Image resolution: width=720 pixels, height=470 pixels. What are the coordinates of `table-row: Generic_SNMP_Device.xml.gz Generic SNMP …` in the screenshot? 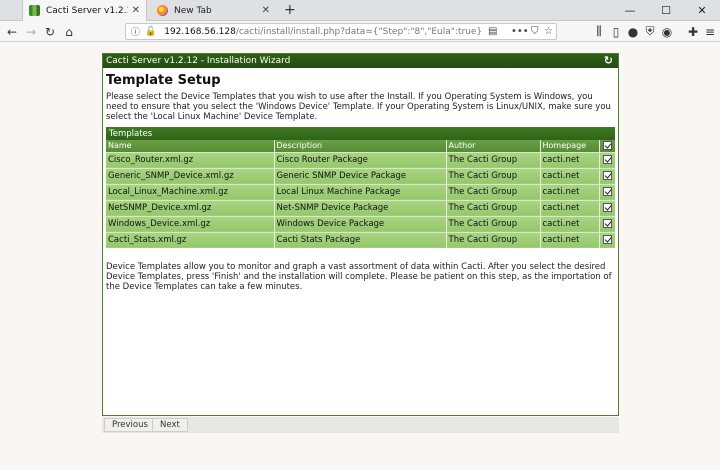 It's located at (360, 175).